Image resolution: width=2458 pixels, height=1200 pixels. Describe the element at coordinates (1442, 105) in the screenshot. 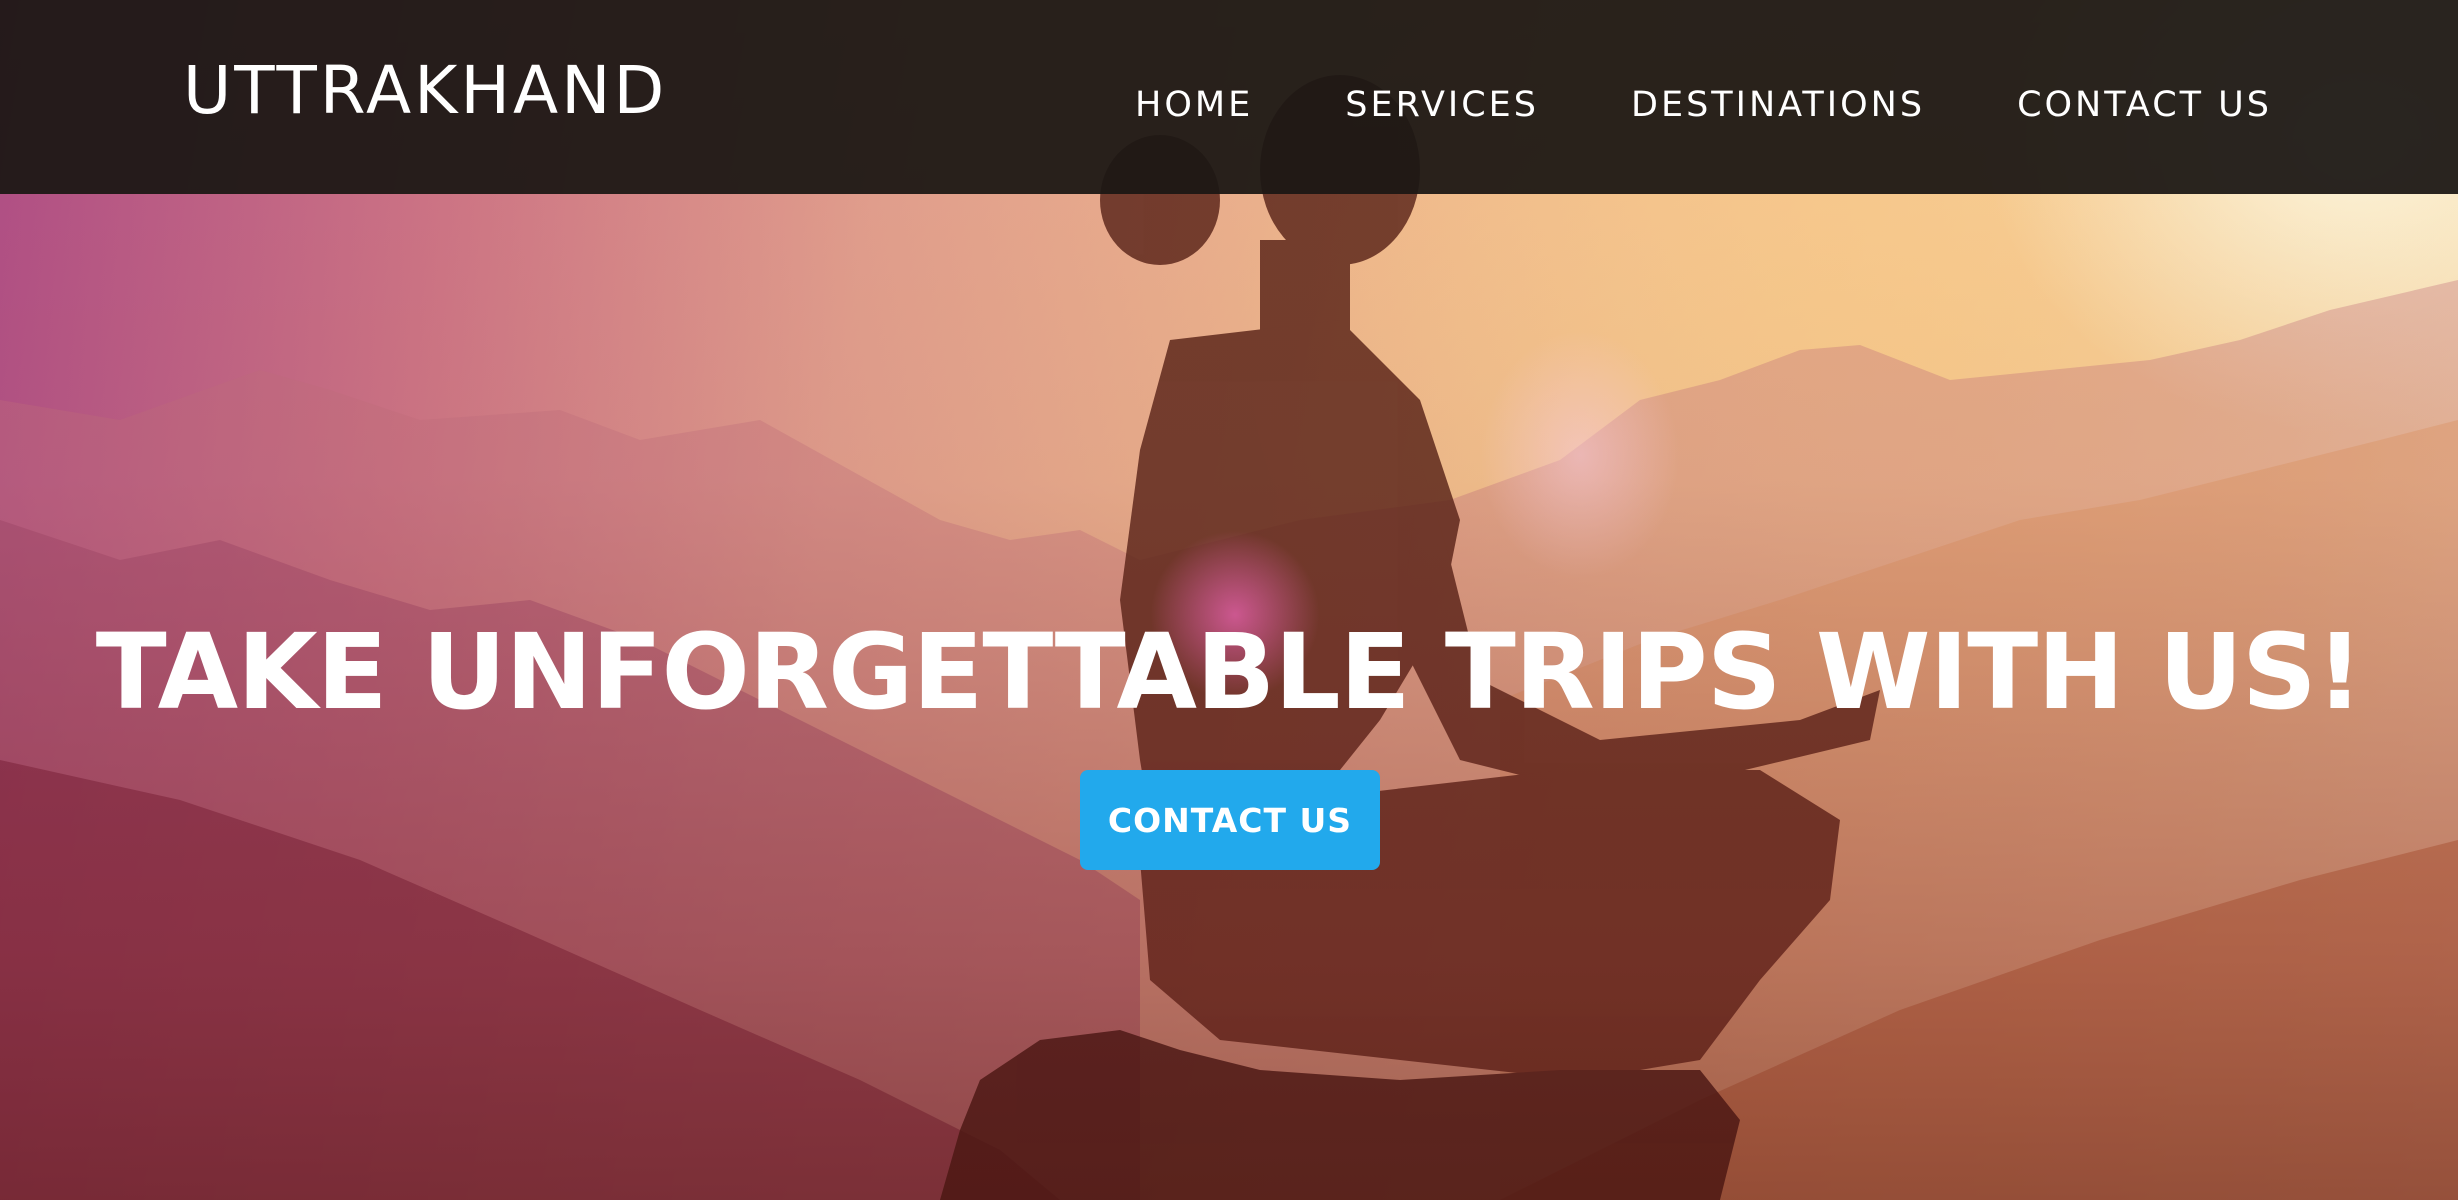

I see `nav-link-services: SERVICES` at that location.